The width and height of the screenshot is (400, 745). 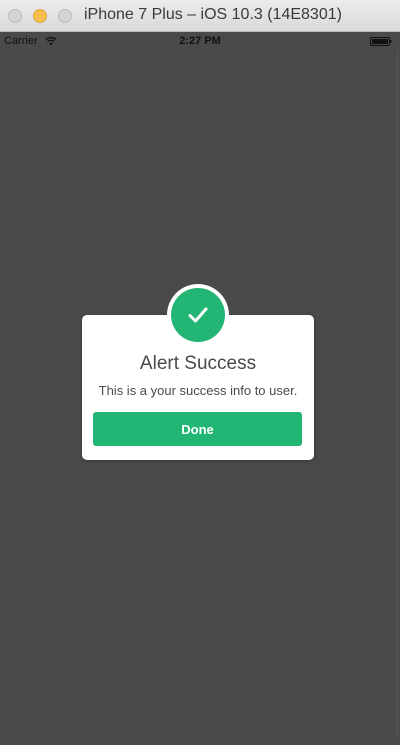 I want to click on done-button: Done, so click(x=197, y=429).